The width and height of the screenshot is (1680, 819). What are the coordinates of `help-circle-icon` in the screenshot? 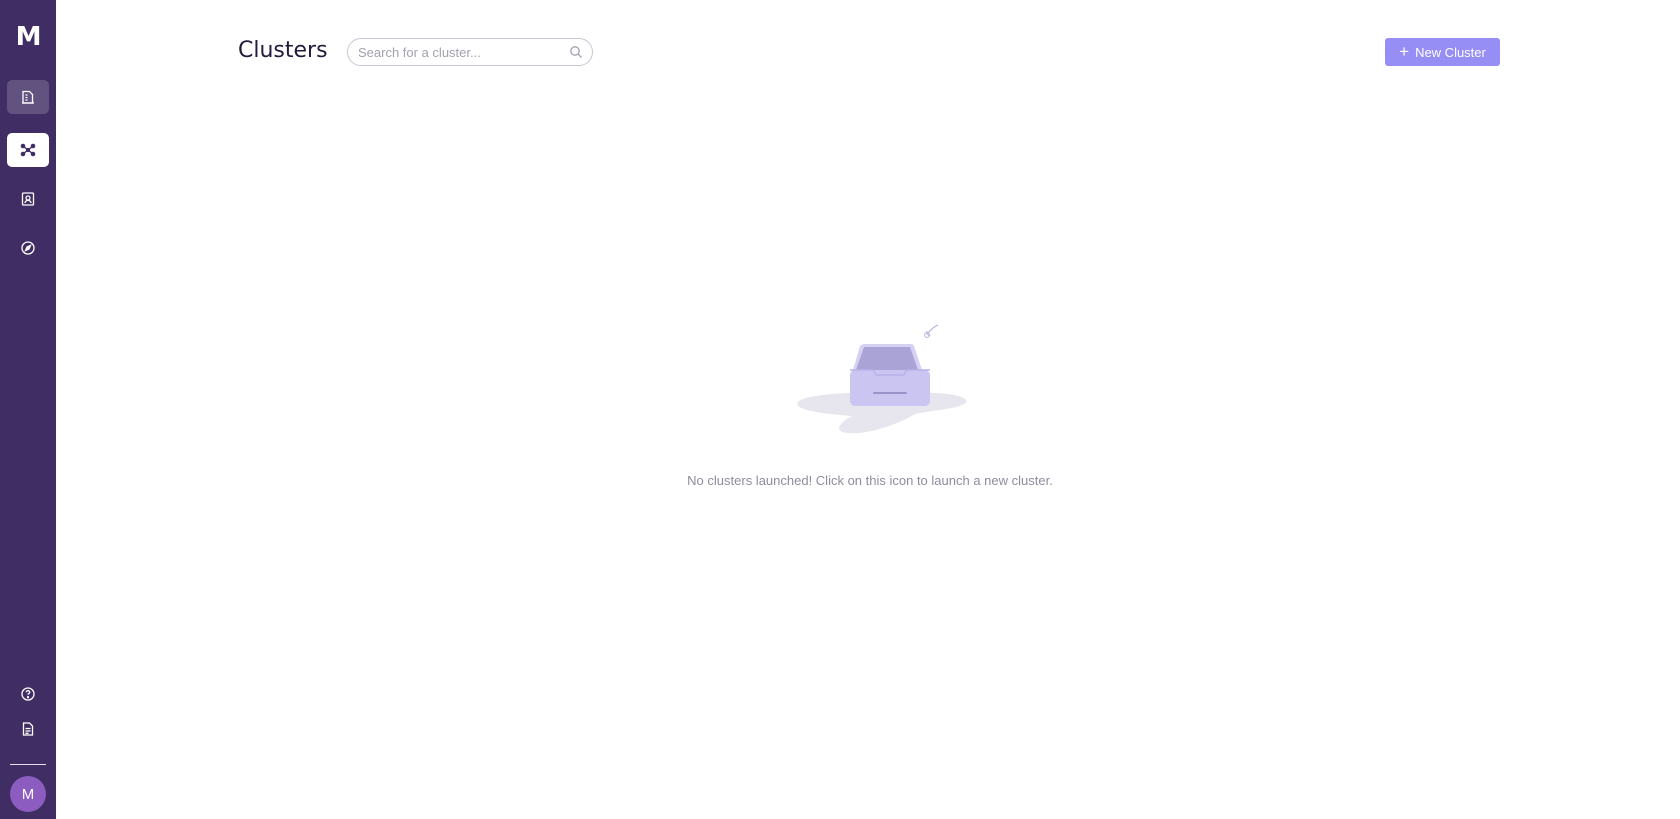 It's located at (28, 694).